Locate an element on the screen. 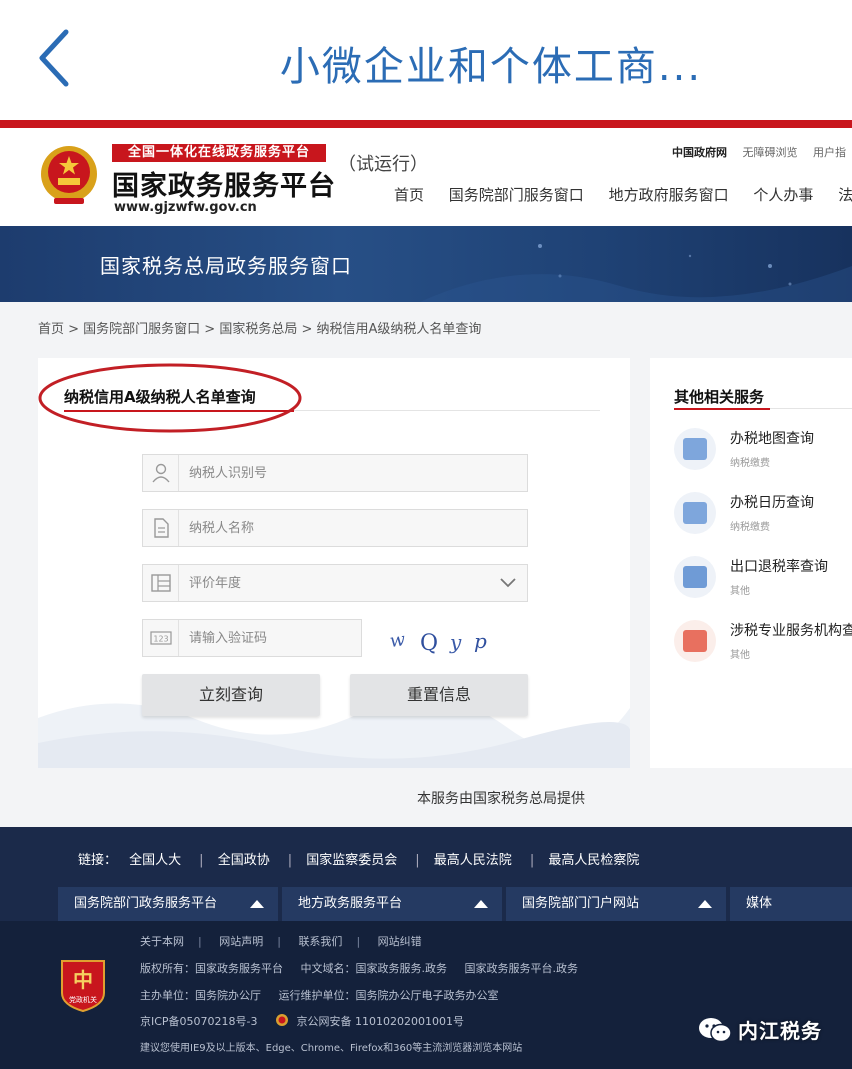 This screenshot has height=1069, width=852. header-divider is located at coordinates (426, 124).